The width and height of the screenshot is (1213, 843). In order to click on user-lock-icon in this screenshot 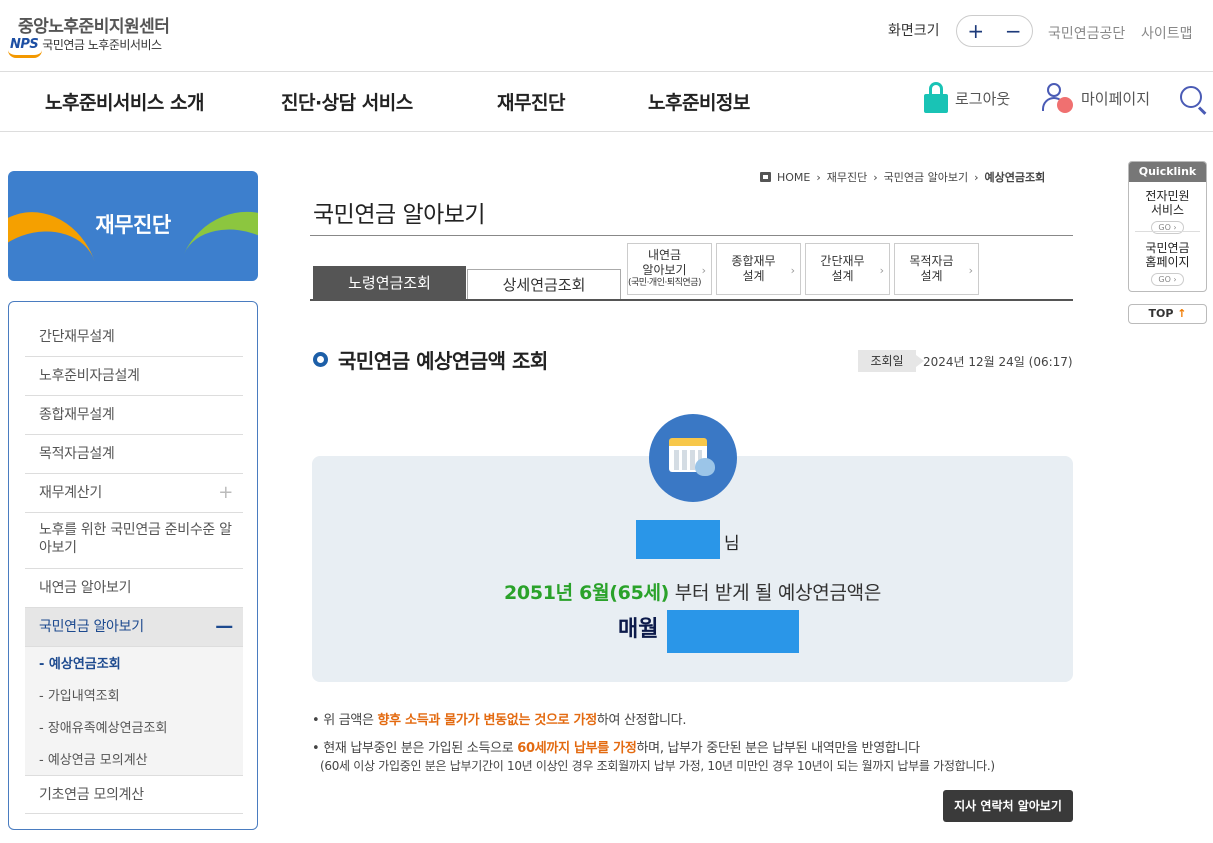, I will do `click(1058, 98)`.